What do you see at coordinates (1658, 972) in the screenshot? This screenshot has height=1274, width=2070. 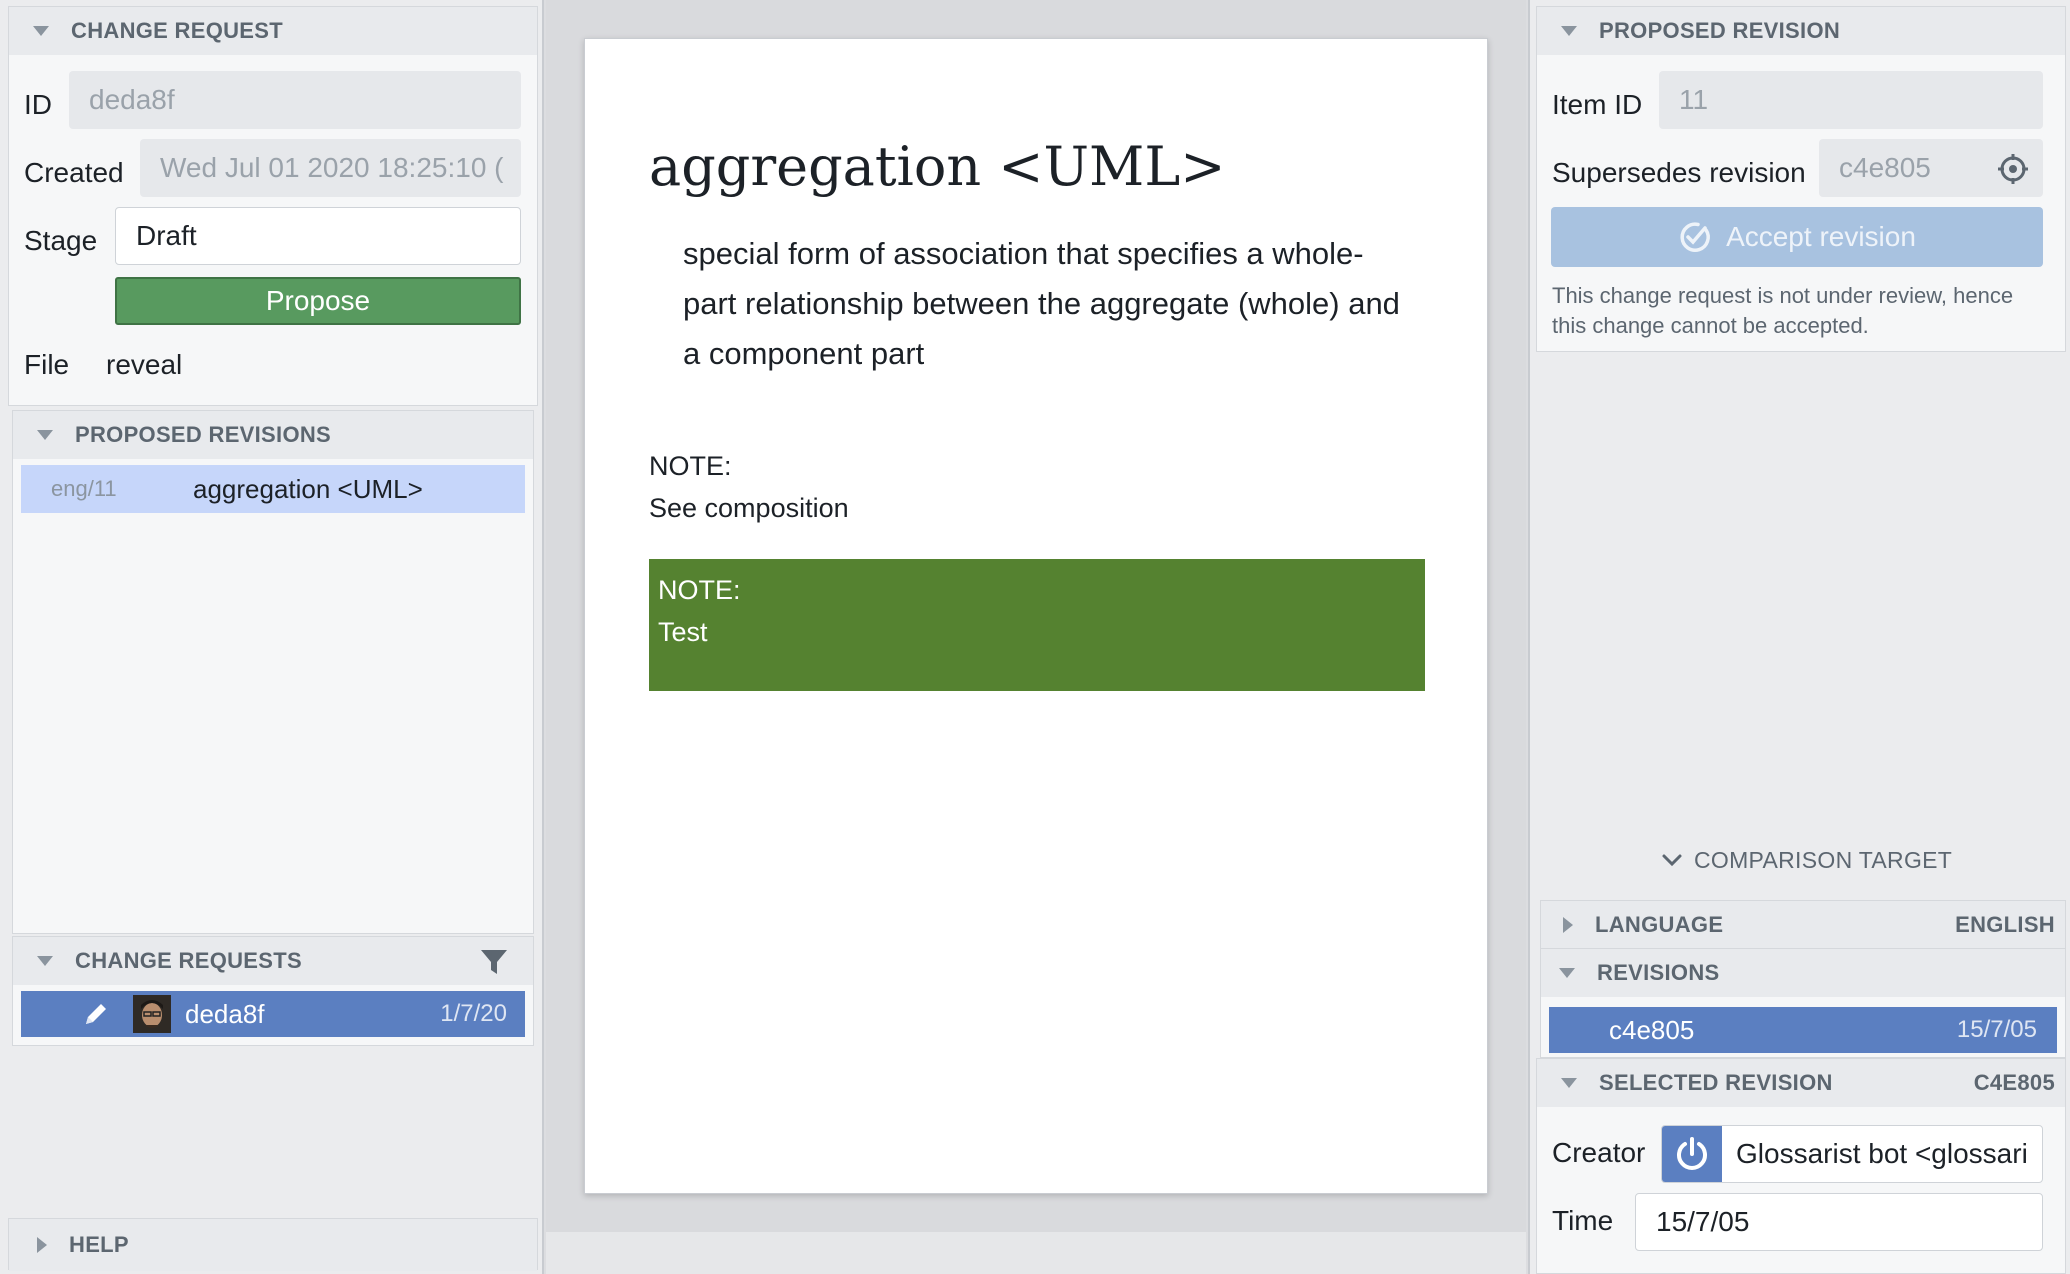 I see `revisions-title: REVISIONS` at bounding box center [1658, 972].